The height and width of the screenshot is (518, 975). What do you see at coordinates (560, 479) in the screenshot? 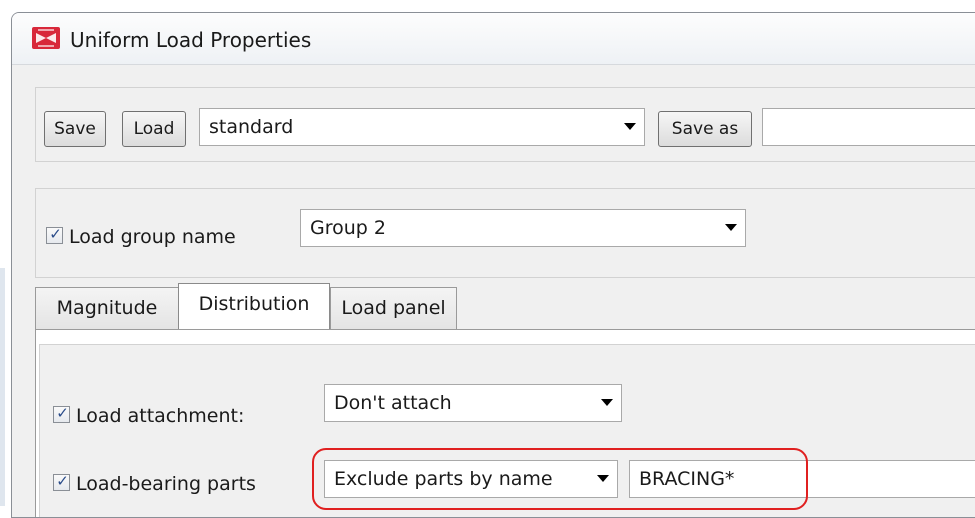
I see `highlight-annotation` at bounding box center [560, 479].